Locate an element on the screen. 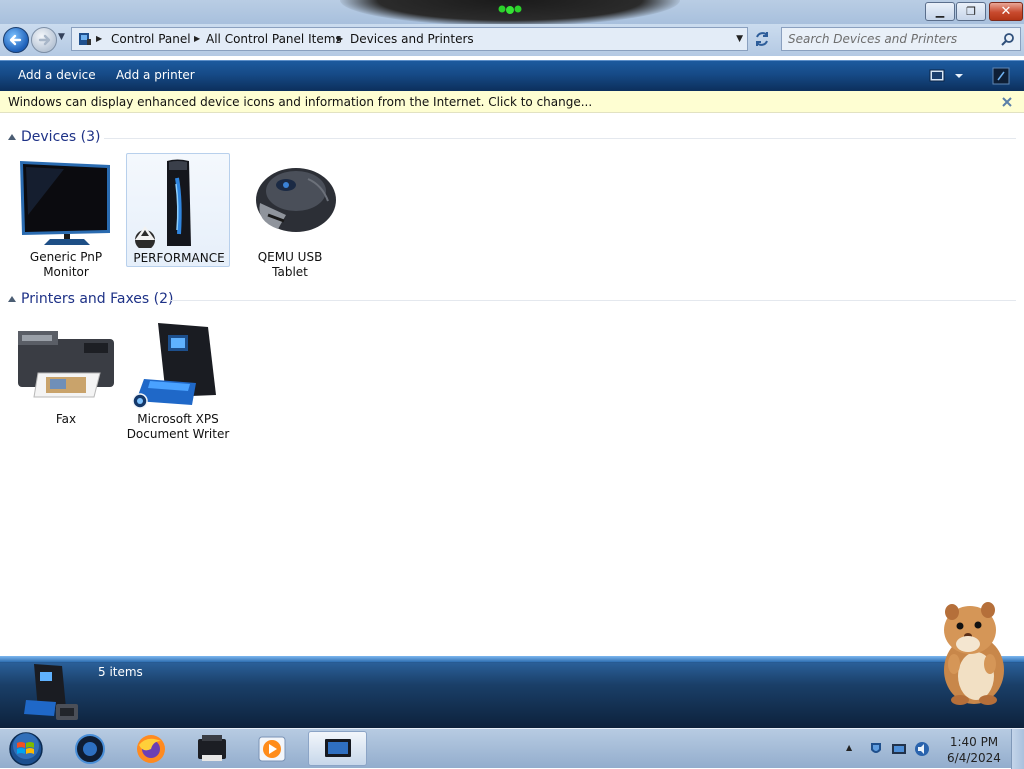  device-generic-pnp-monitor: Generic PnP Monitor is located at coordinates (66, 216).